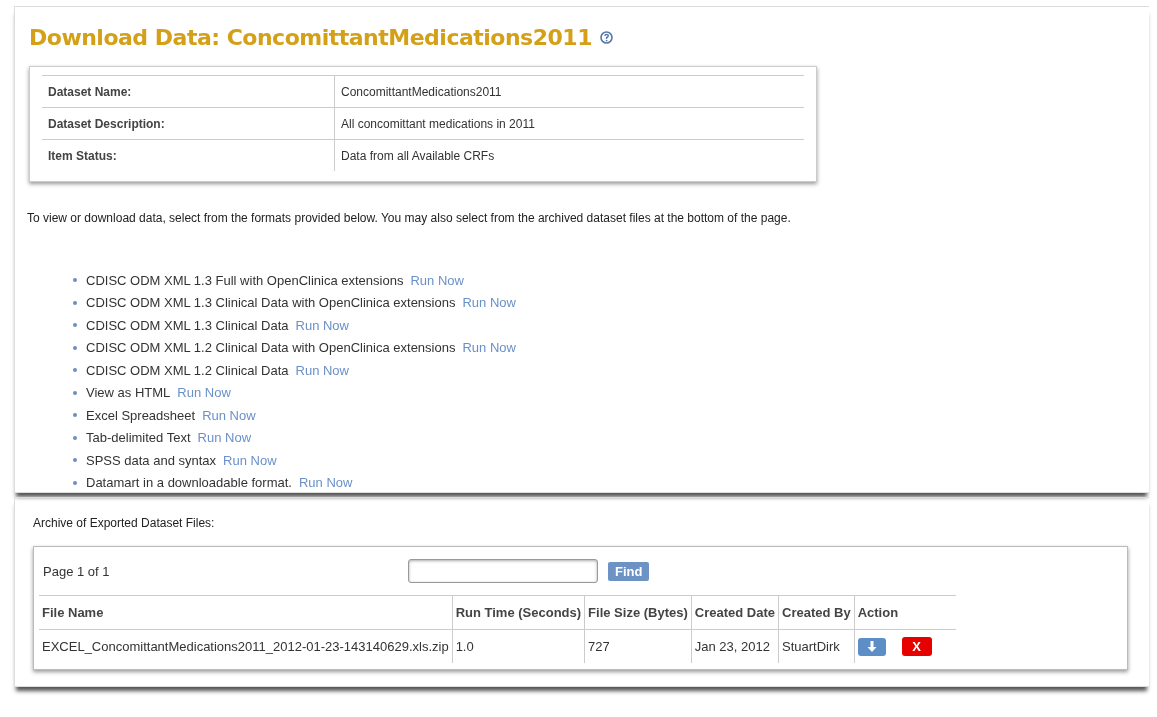 This screenshot has height=717, width=1157. I want to click on intro-text: To view or download data, select from the formats provided below. You may also select from the archived dataset files at the bottom of the page., so click(409, 218).